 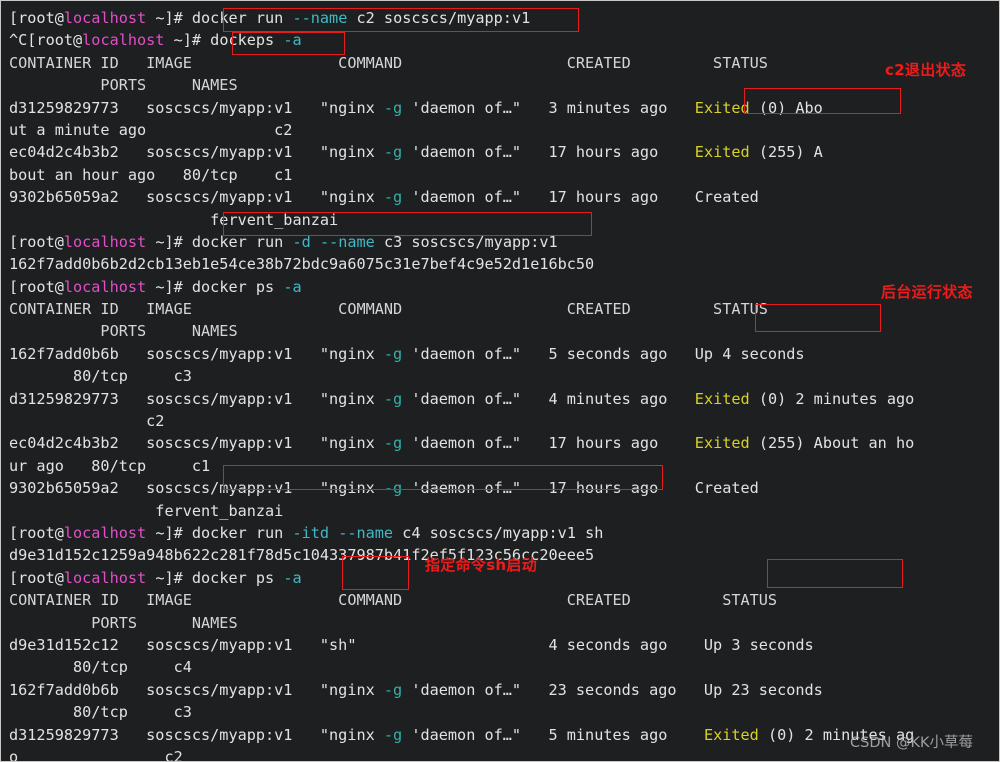 What do you see at coordinates (110, 465) in the screenshot?
I see `terminal-text: ur ago 80/tcp c1` at bounding box center [110, 465].